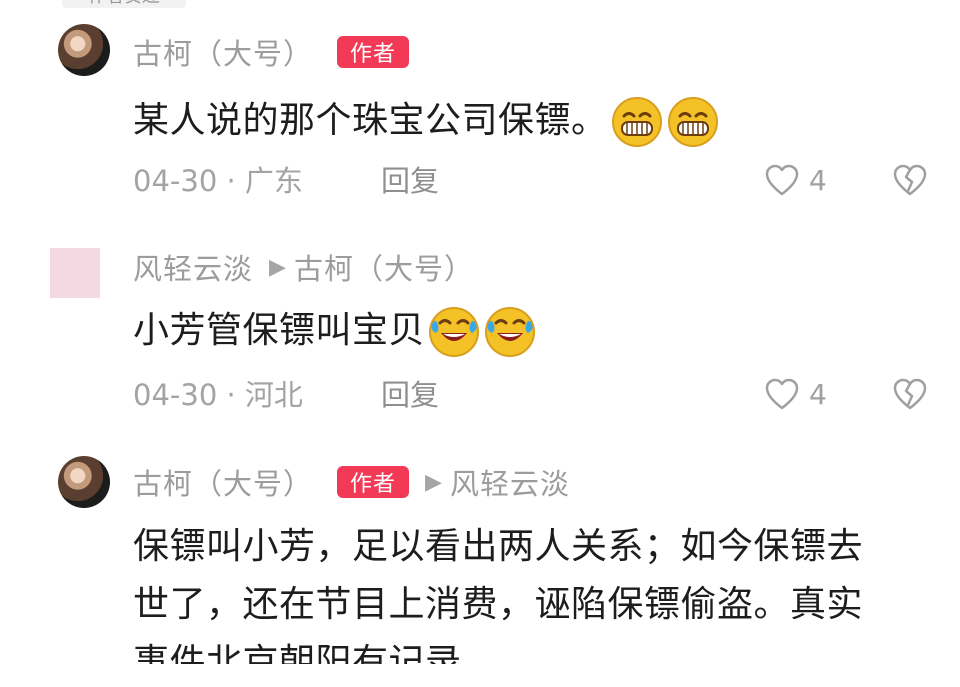  What do you see at coordinates (533, 395) in the screenshot?
I see `comment-footer: 04-30 · 河北 回复 4` at bounding box center [533, 395].